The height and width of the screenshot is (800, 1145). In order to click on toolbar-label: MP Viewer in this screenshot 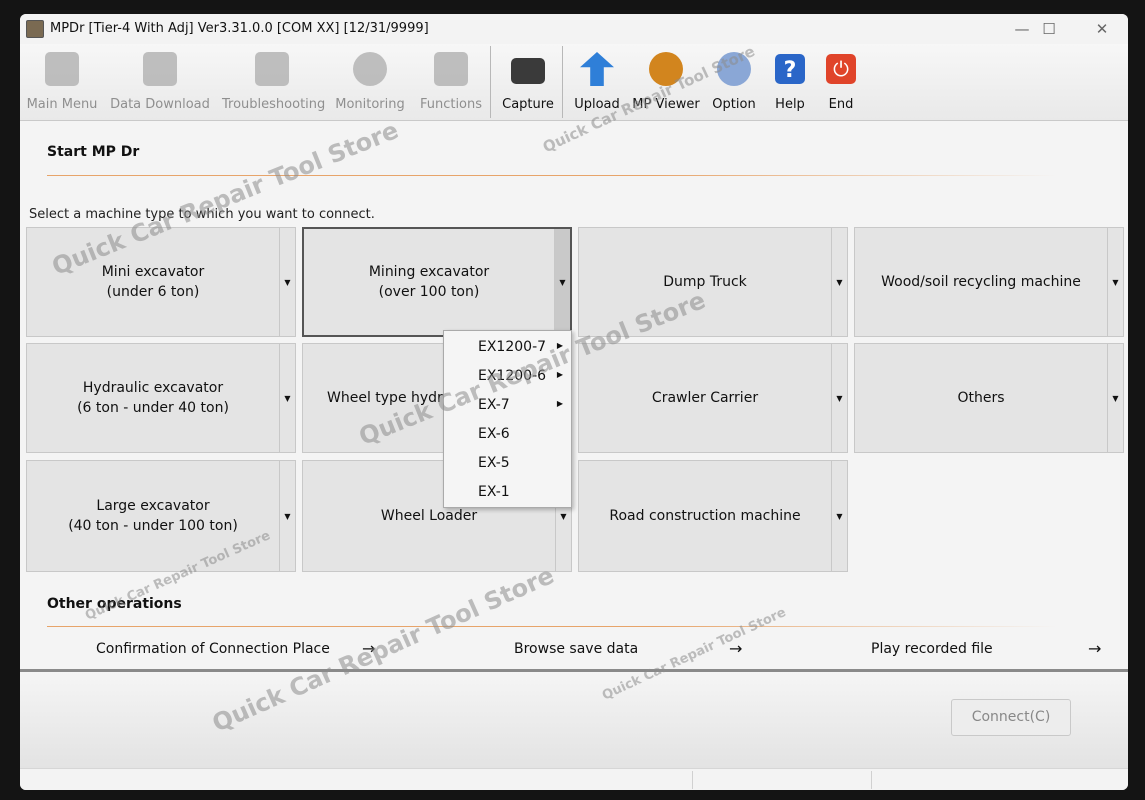, I will do `click(666, 104)`.